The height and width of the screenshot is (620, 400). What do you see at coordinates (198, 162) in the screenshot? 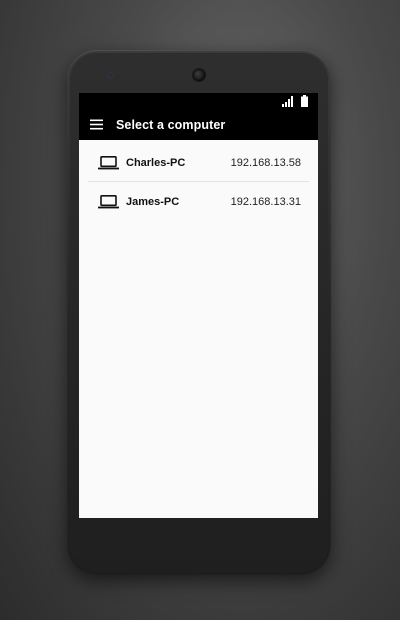
I see `computer-list-item-charles-pc: Charles-PC 192.168.13.58` at bounding box center [198, 162].